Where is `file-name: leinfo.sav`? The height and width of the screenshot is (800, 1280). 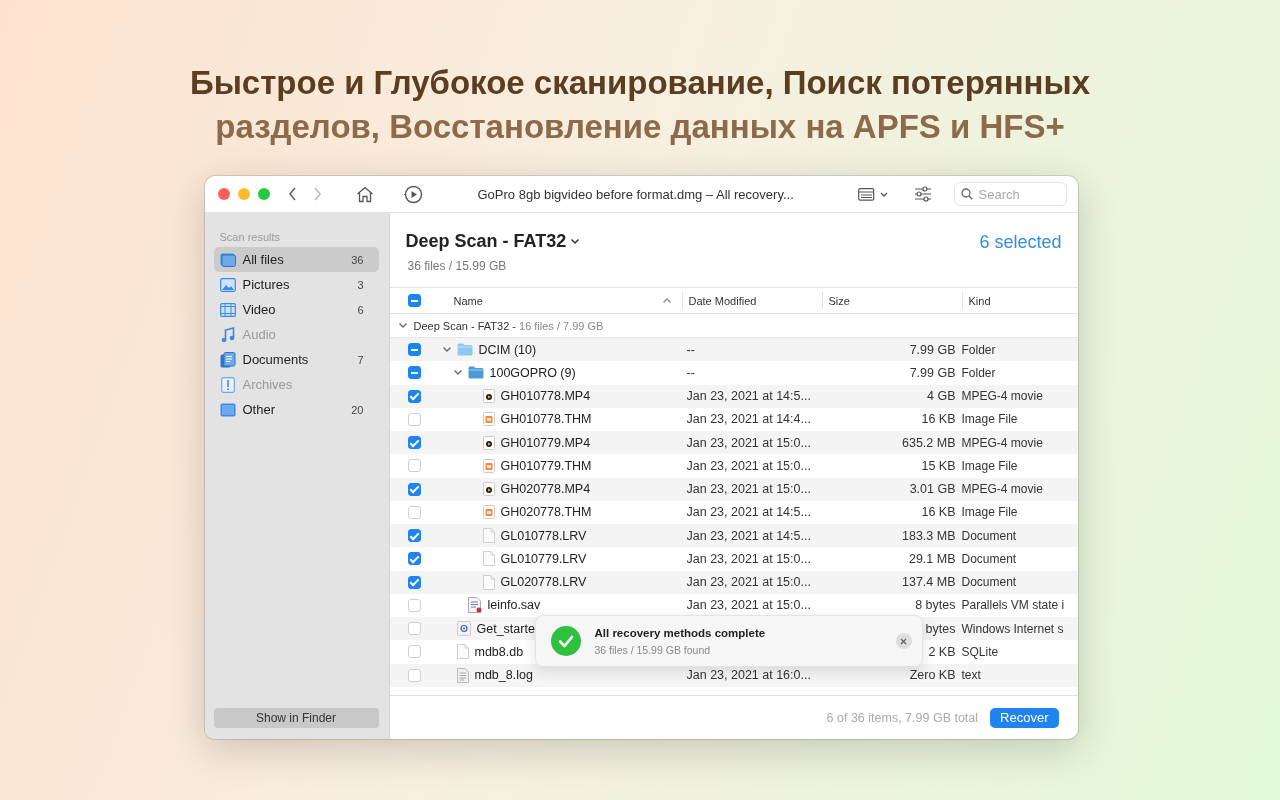 file-name: leinfo.sav is located at coordinates (514, 605).